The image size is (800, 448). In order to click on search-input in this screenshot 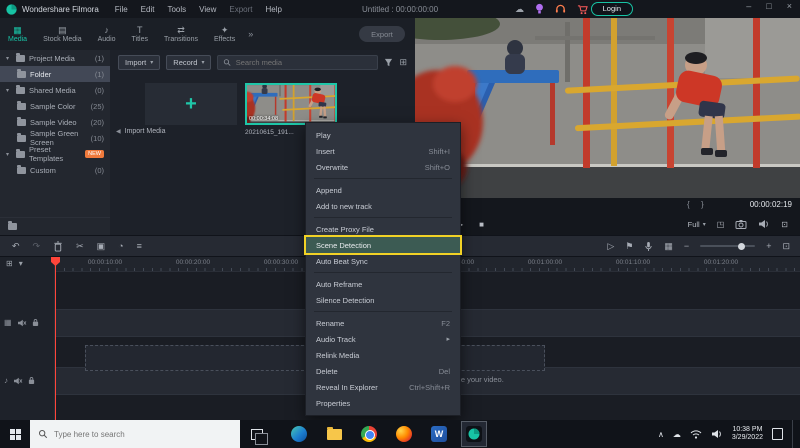, I will do `click(304, 62)`.